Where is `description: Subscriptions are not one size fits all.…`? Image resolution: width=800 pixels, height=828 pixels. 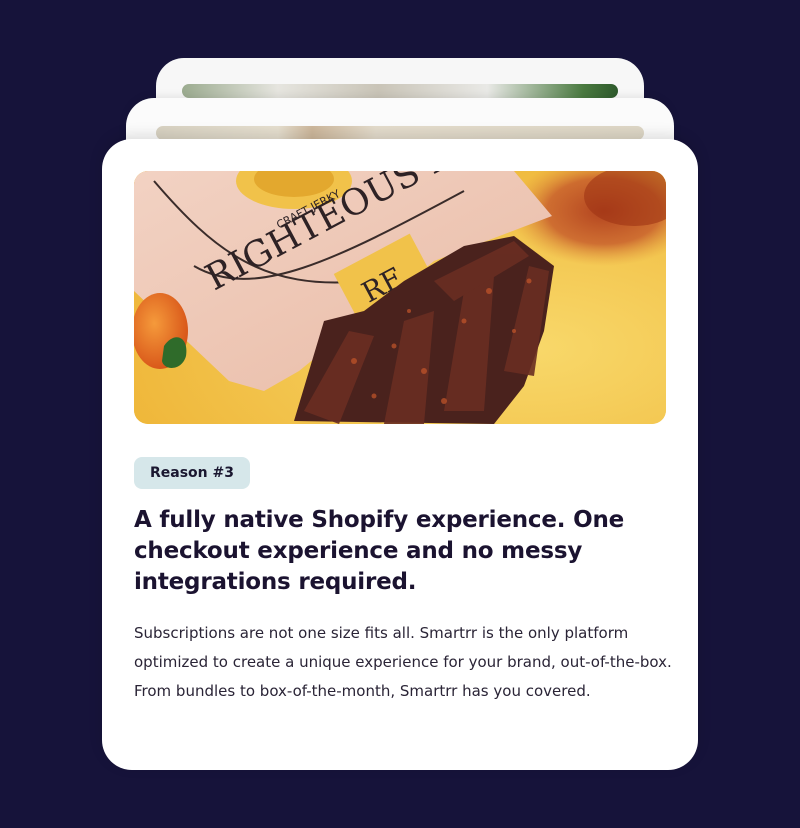
description: Subscriptions are not one size fits all.… is located at coordinates (403, 662).